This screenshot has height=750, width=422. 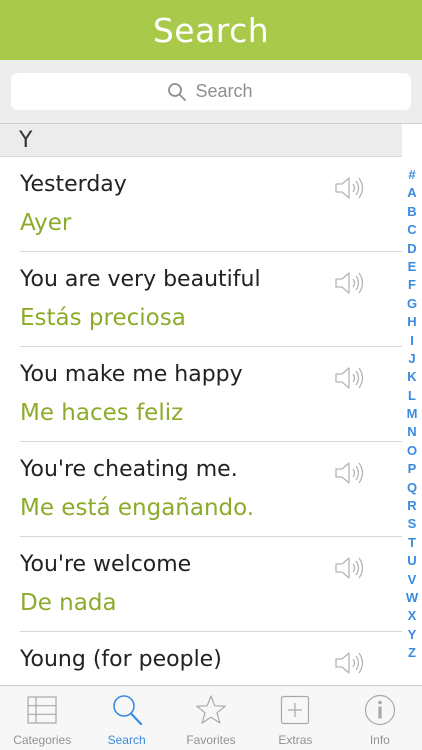 I want to click on phrase-spanish: Ayer, so click(x=46, y=223).